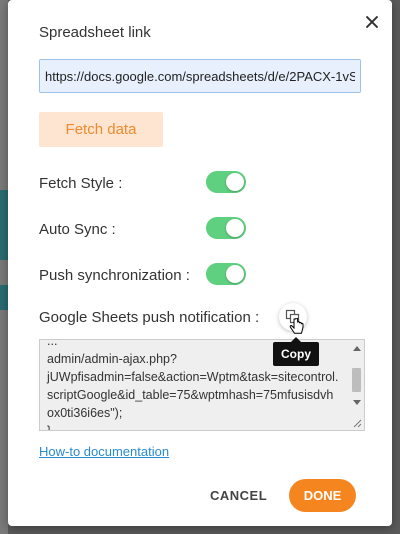  I want to click on fetch-data-button: Fetch data, so click(101, 129).